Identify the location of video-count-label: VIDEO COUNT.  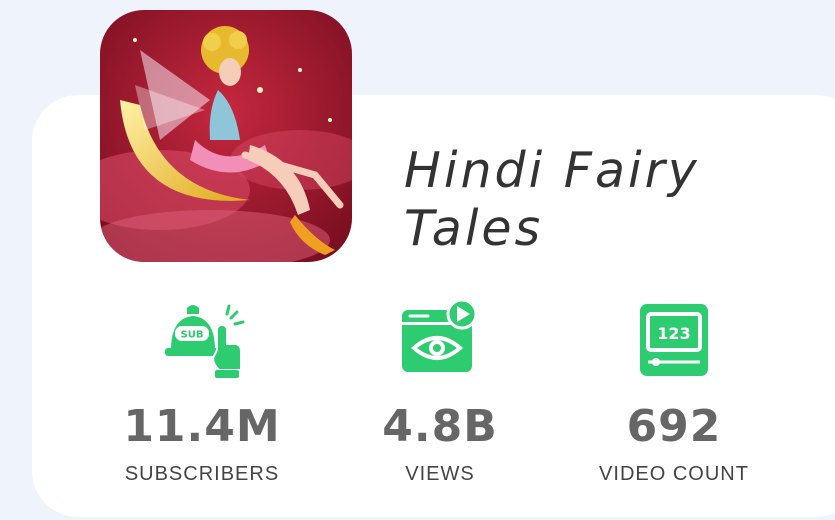
(674, 474).